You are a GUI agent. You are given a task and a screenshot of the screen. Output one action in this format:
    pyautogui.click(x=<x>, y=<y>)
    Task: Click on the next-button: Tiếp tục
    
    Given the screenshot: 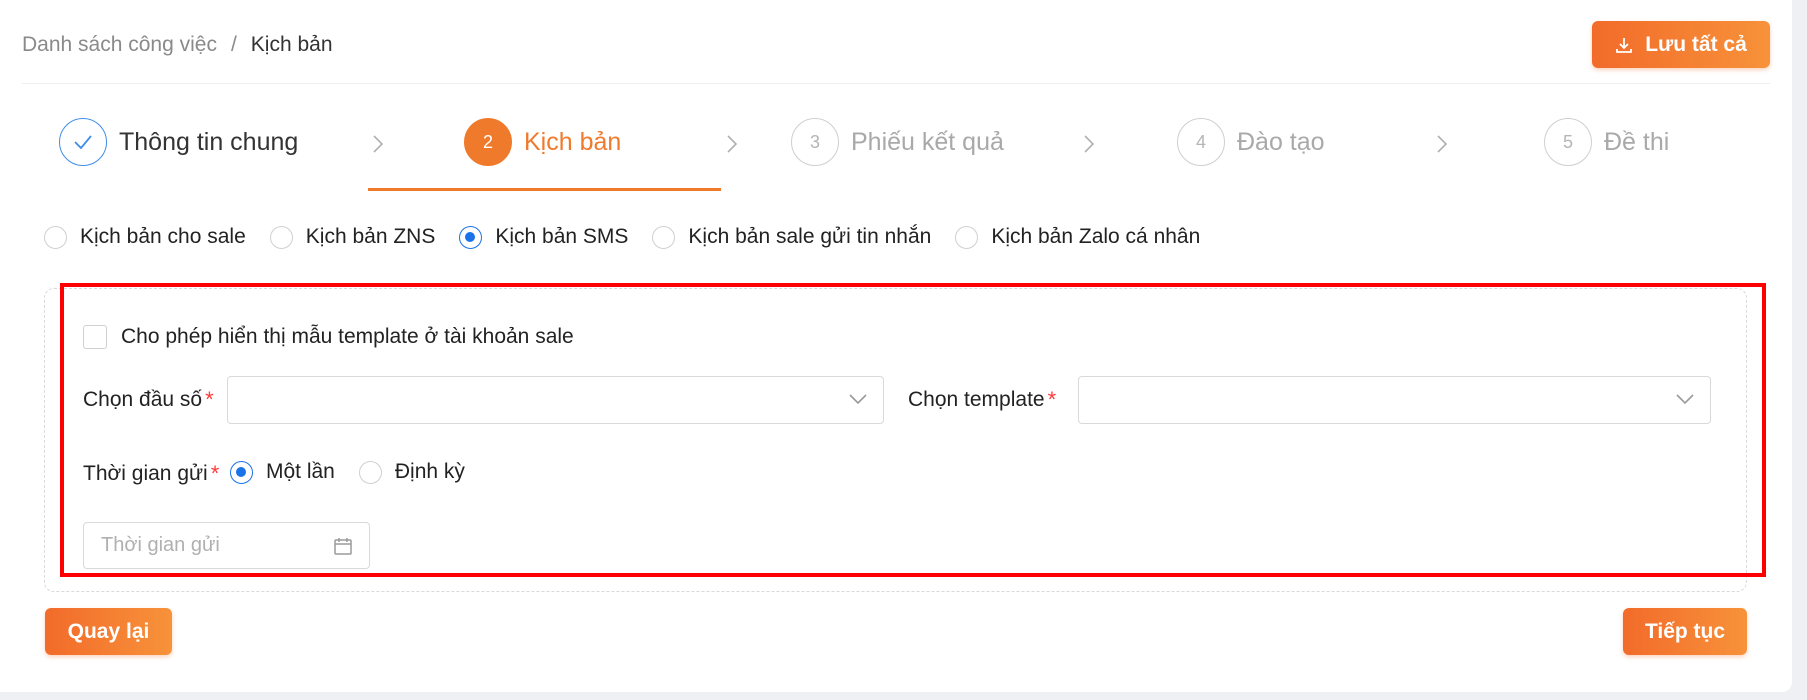 What is the action you would take?
    pyautogui.click(x=1685, y=631)
    